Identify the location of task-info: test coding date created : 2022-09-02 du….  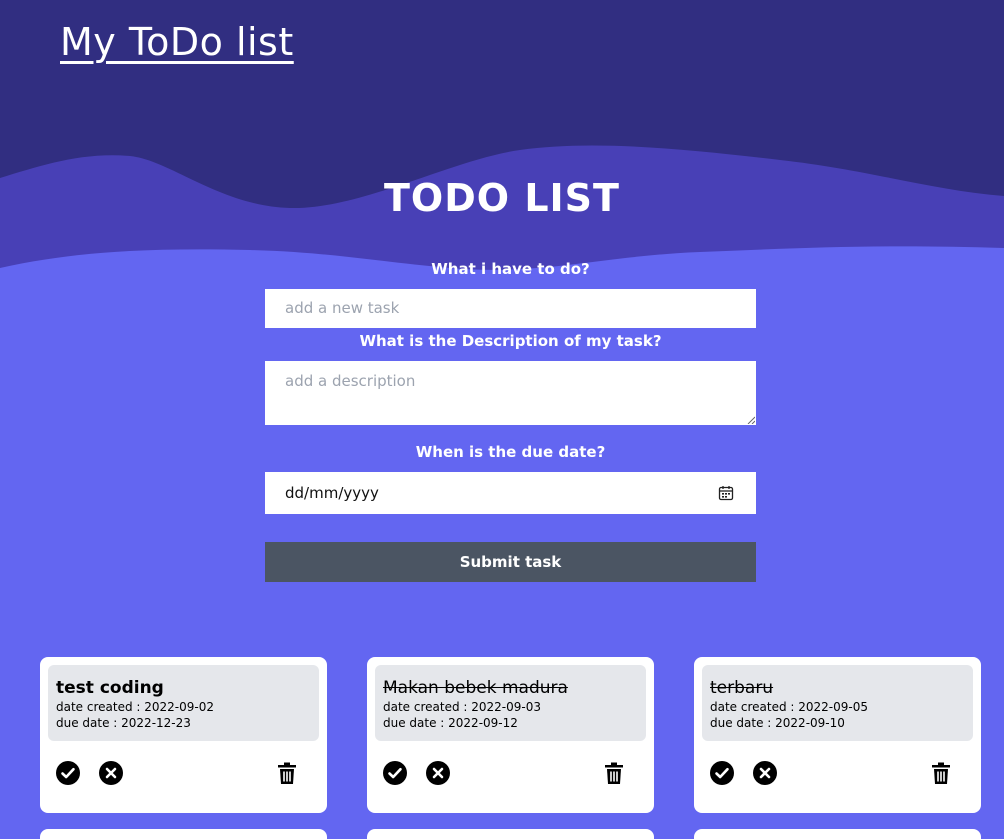
(183, 703).